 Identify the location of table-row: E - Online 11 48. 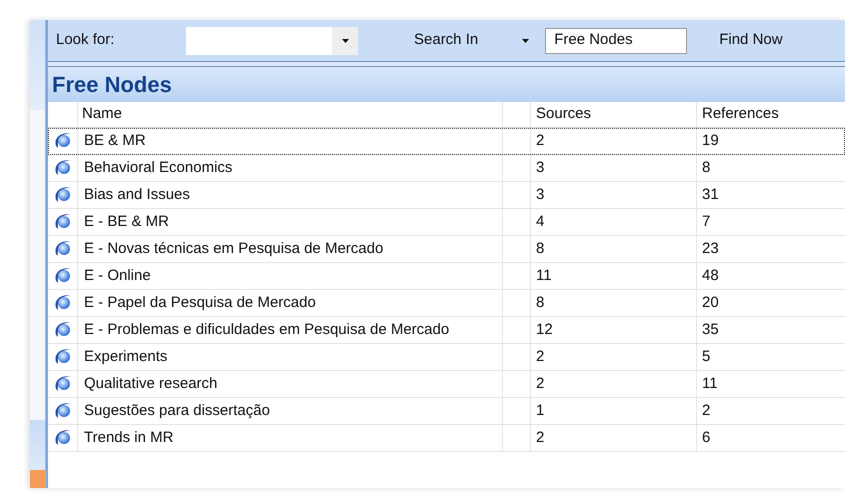
(446, 276).